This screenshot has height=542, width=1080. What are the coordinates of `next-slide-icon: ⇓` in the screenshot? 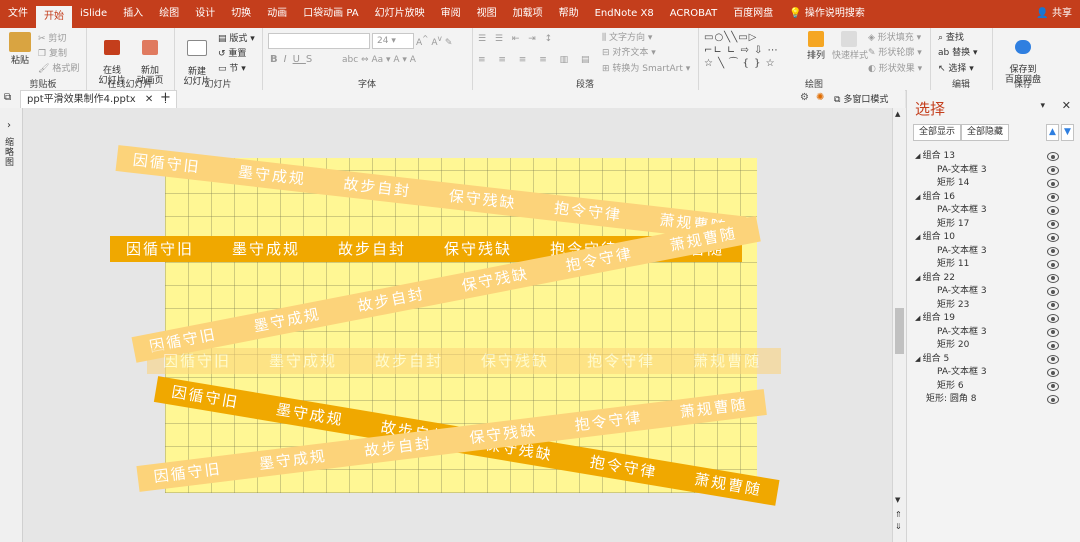 It's located at (898, 526).